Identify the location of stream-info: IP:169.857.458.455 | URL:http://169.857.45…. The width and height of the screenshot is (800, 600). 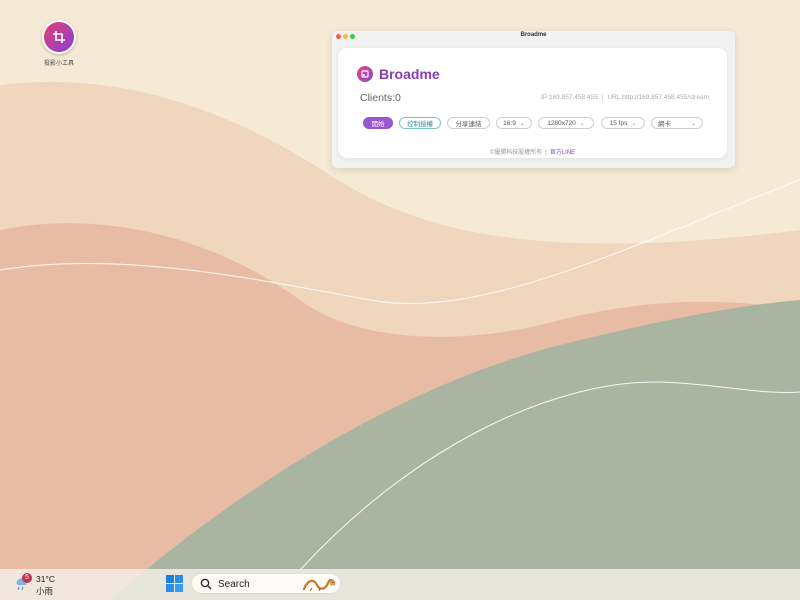
(625, 97).